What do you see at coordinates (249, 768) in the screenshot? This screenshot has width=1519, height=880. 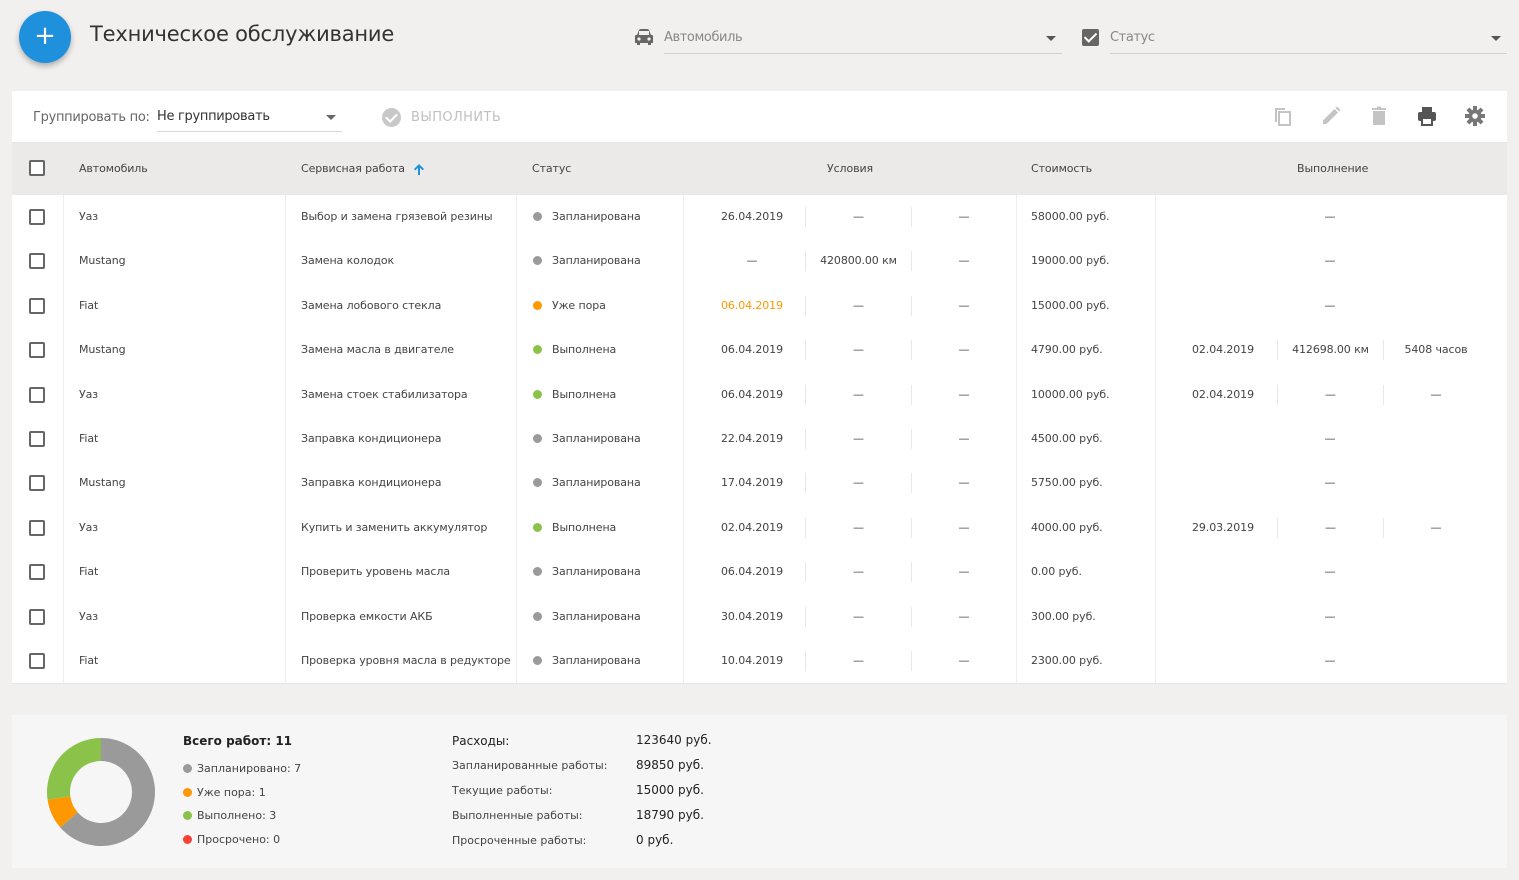 I see `legend-label: Запланировано: 7` at bounding box center [249, 768].